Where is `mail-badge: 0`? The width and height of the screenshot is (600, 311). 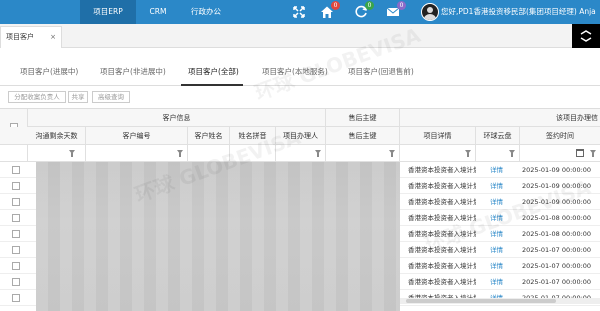 mail-badge: 0 is located at coordinates (401, 5).